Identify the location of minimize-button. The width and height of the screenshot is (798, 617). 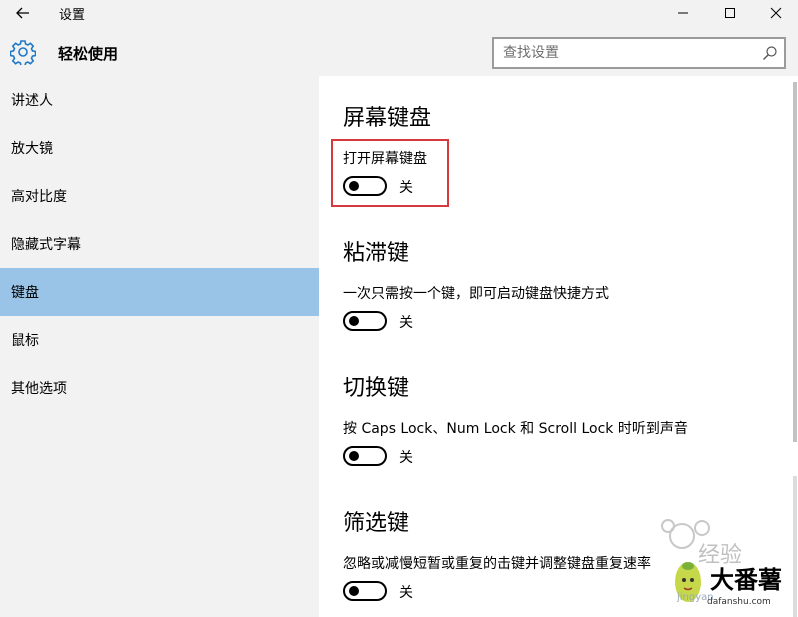
(683, 13).